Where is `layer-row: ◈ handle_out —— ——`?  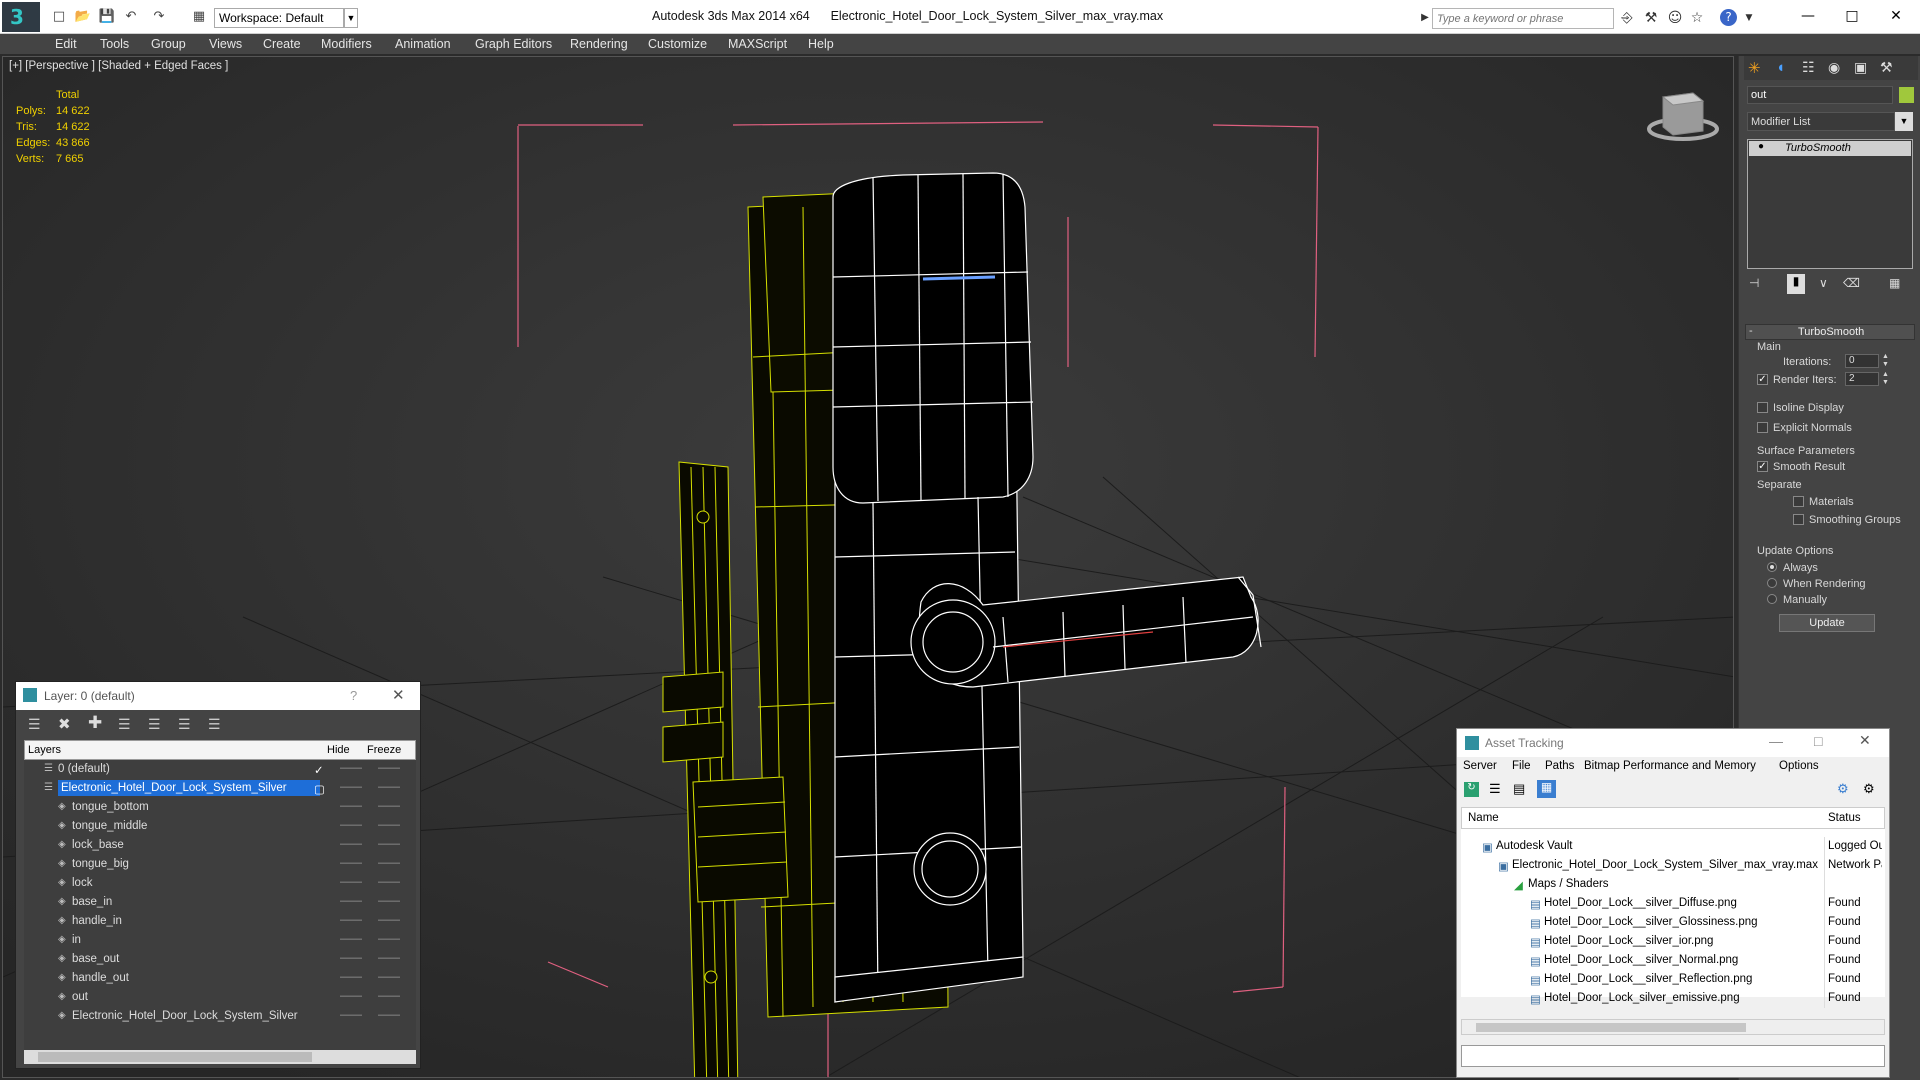
layer-row: ◈ handle_out —— —— is located at coordinates (220, 978).